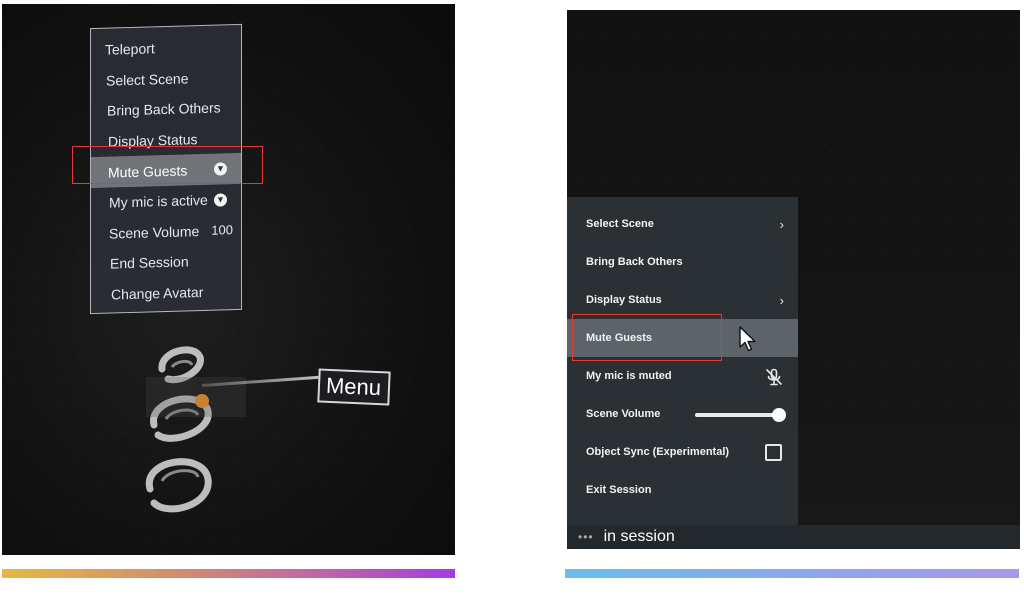  What do you see at coordinates (629, 376) in the screenshot?
I see `menu-item-label: My mic is muted` at bounding box center [629, 376].